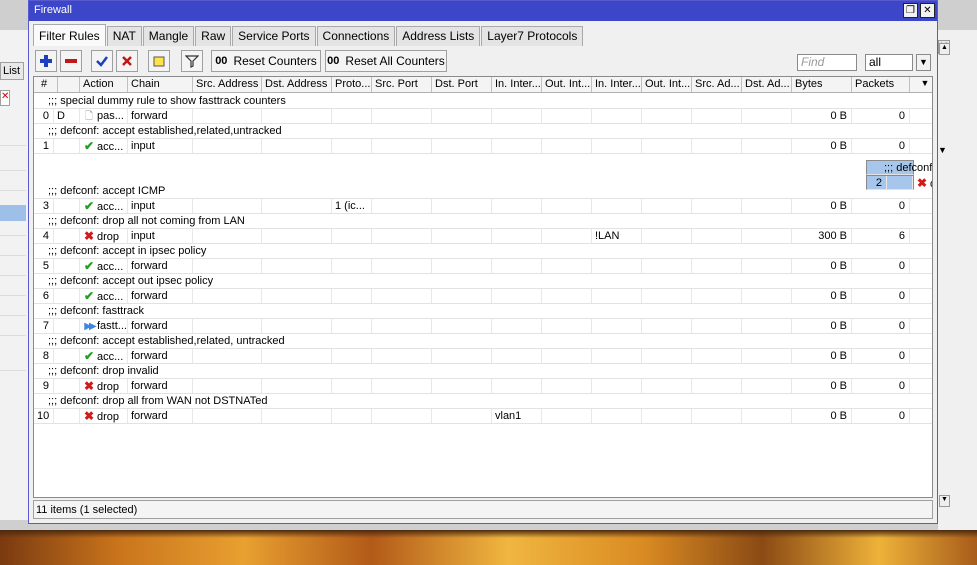  Describe the element at coordinates (96, 311) in the screenshot. I see `rule-comment: ;;; defconf: fasttrack` at that location.